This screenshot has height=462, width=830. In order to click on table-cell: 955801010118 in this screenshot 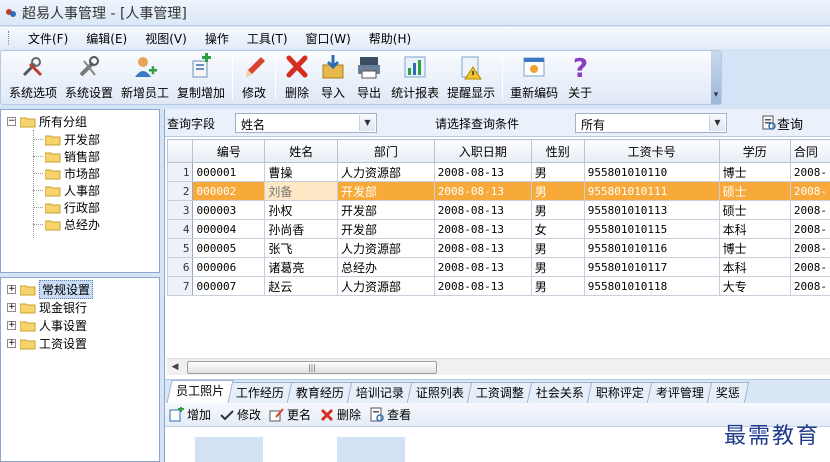, I will do `click(651, 286)`.